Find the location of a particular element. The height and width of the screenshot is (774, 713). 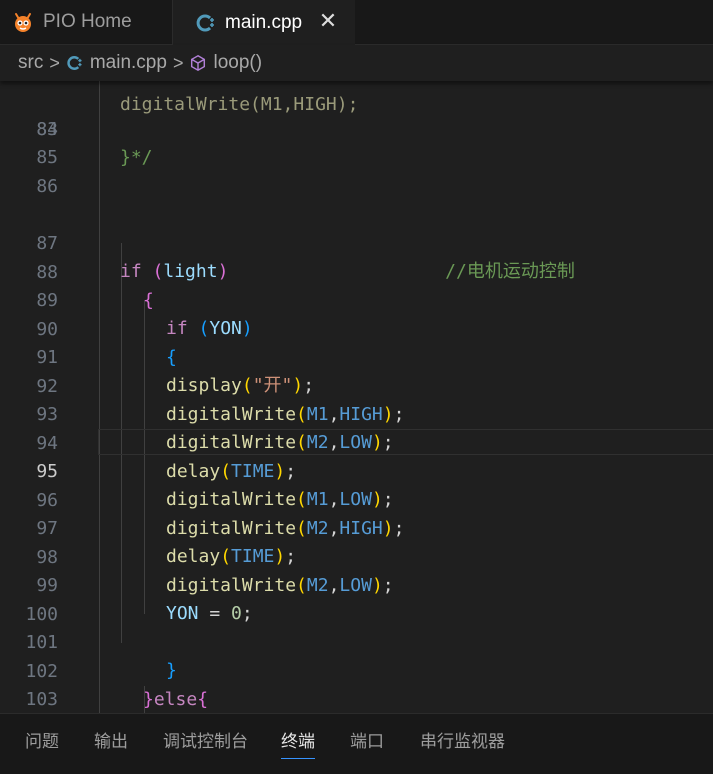

method-cube-icon is located at coordinates (198, 63).